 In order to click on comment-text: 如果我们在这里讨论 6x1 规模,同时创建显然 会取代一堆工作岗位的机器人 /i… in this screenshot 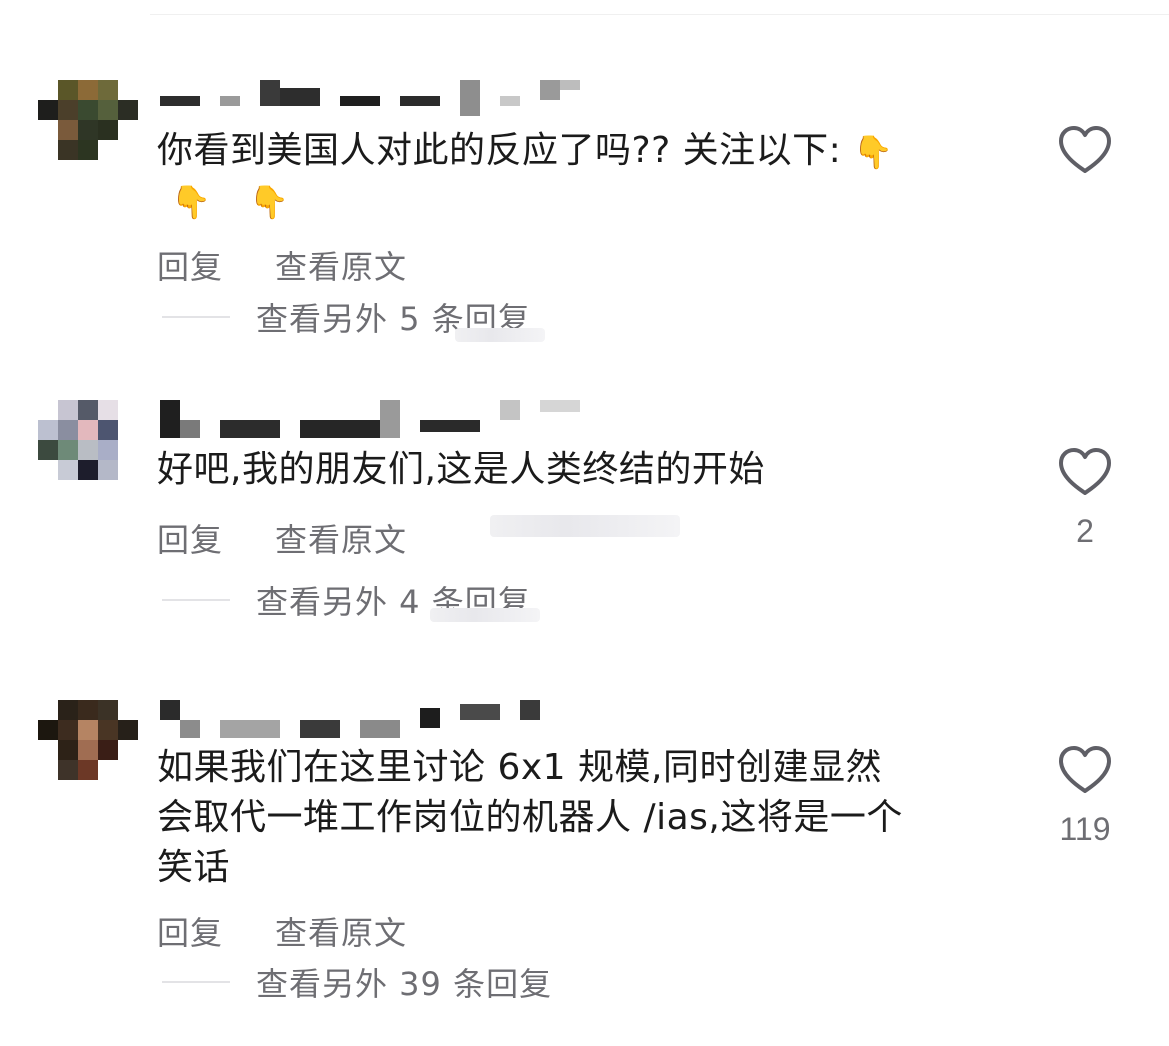, I will do `click(587, 818)`.